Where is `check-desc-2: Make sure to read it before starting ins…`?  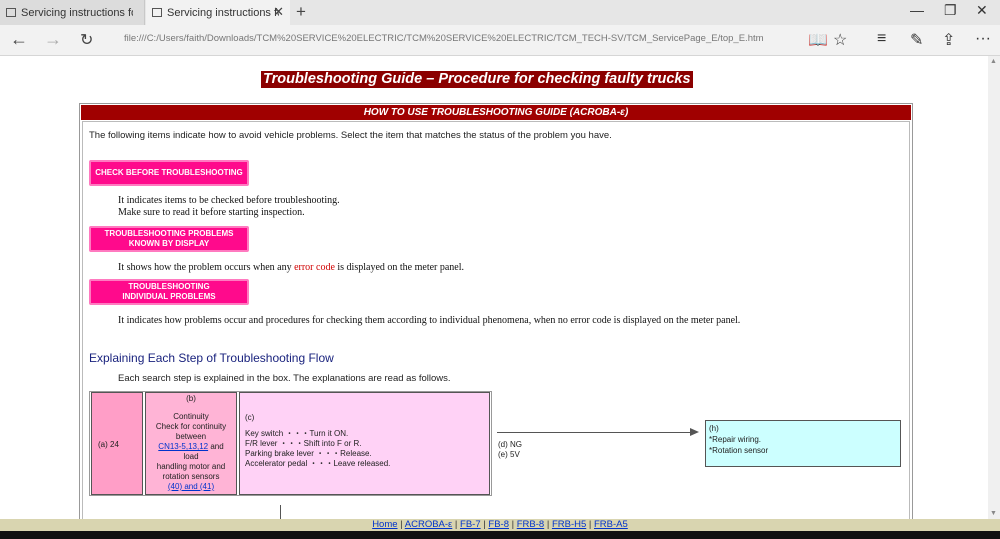
check-desc-2: Make sure to read it before starting ins… is located at coordinates (211, 212).